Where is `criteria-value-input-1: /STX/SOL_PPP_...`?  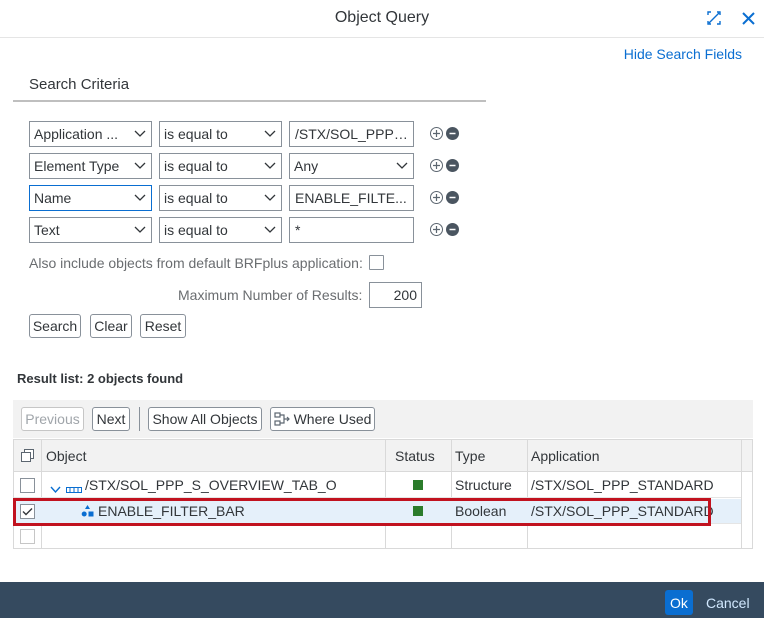 criteria-value-input-1: /STX/SOL_PPP_... is located at coordinates (351, 134).